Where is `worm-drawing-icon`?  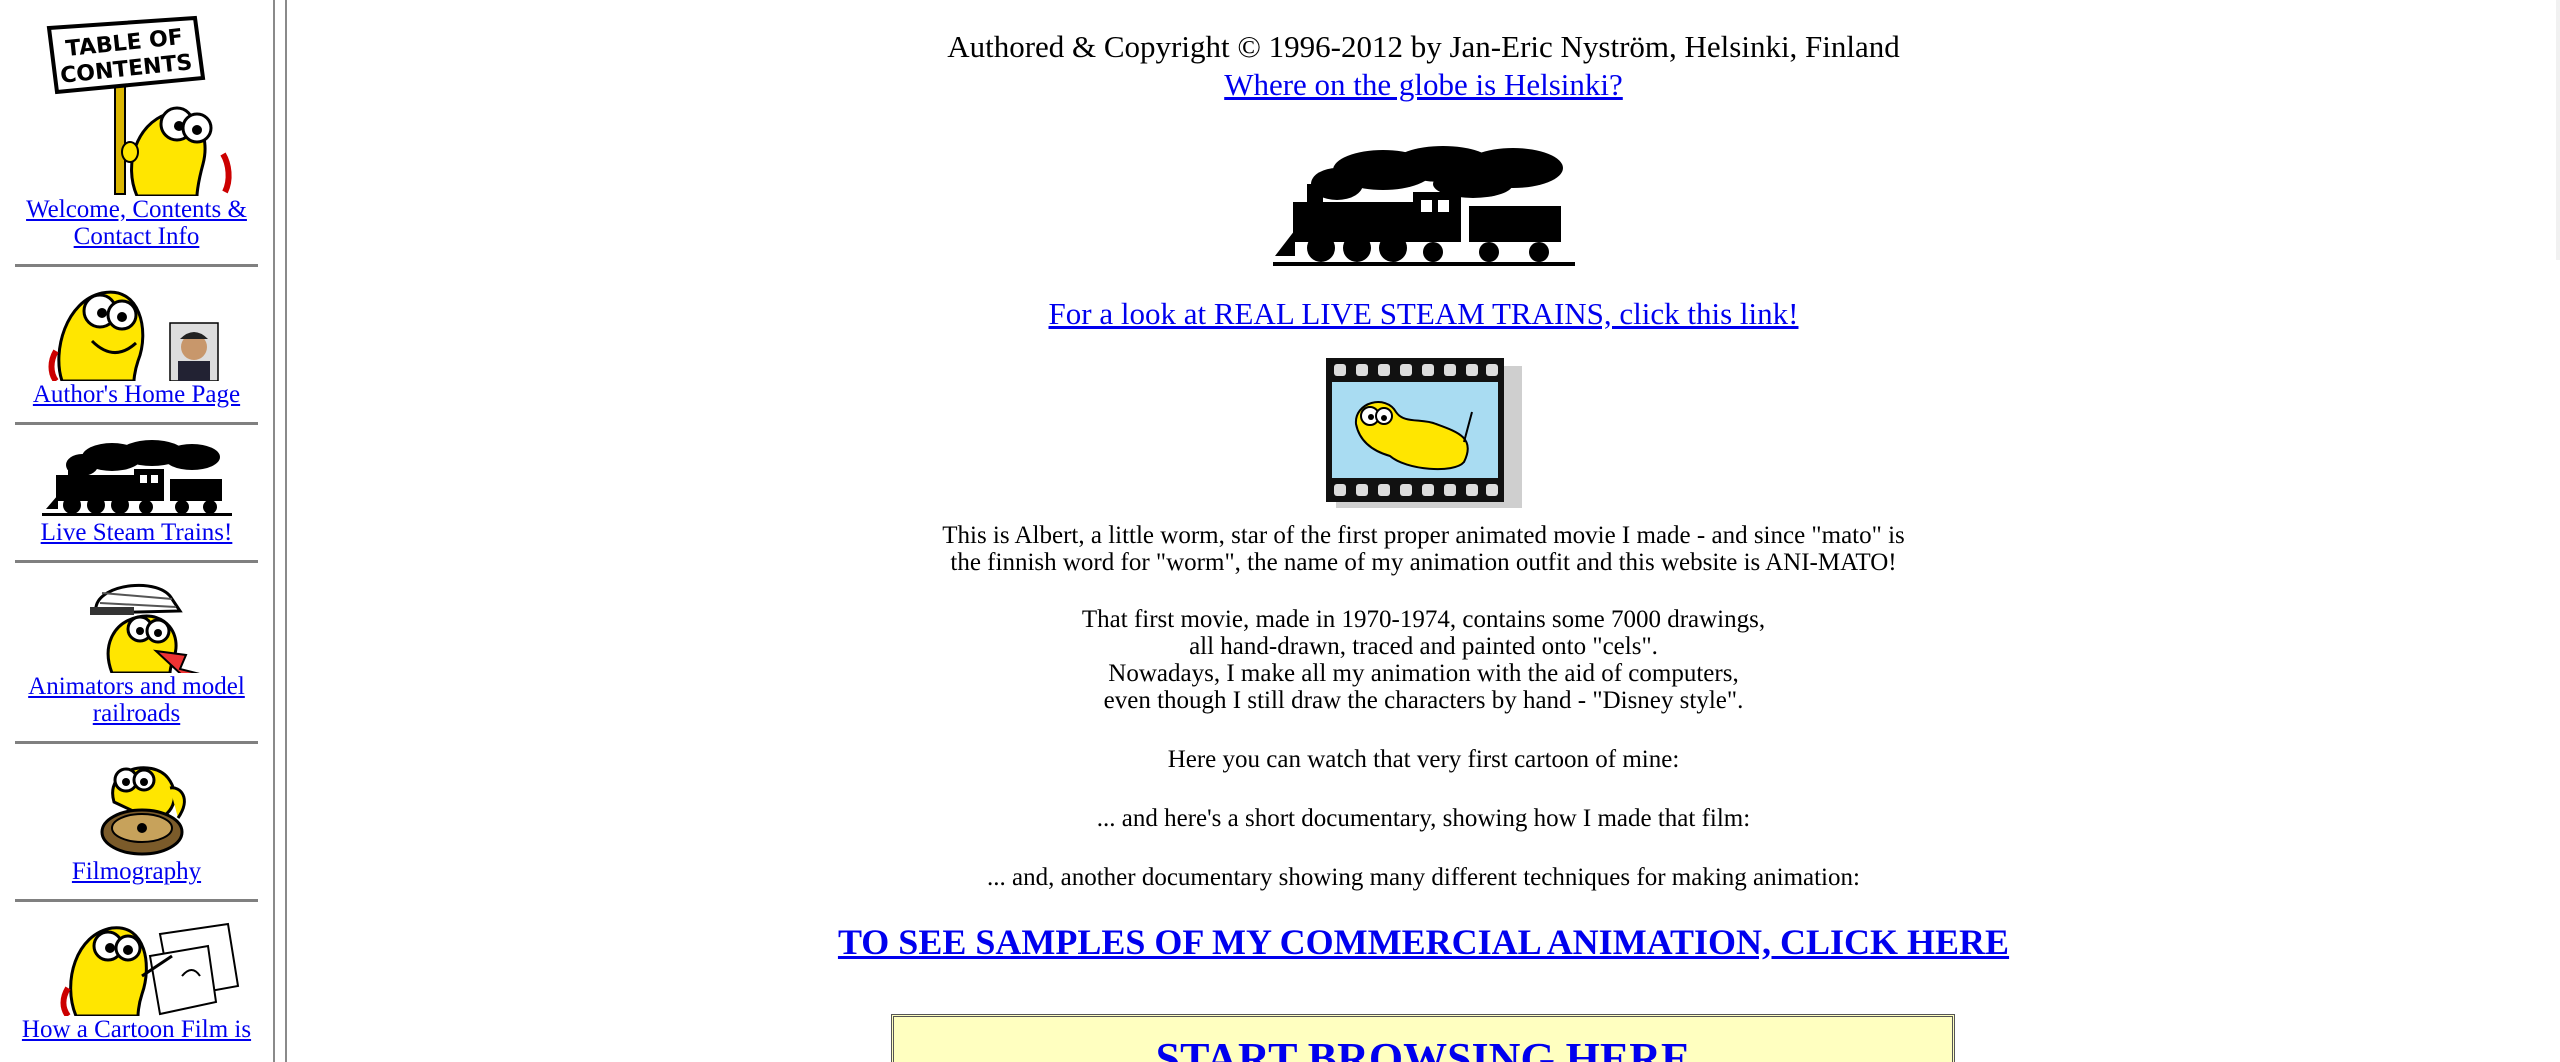 worm-drawing-icon is located at coordinates (137, 966).